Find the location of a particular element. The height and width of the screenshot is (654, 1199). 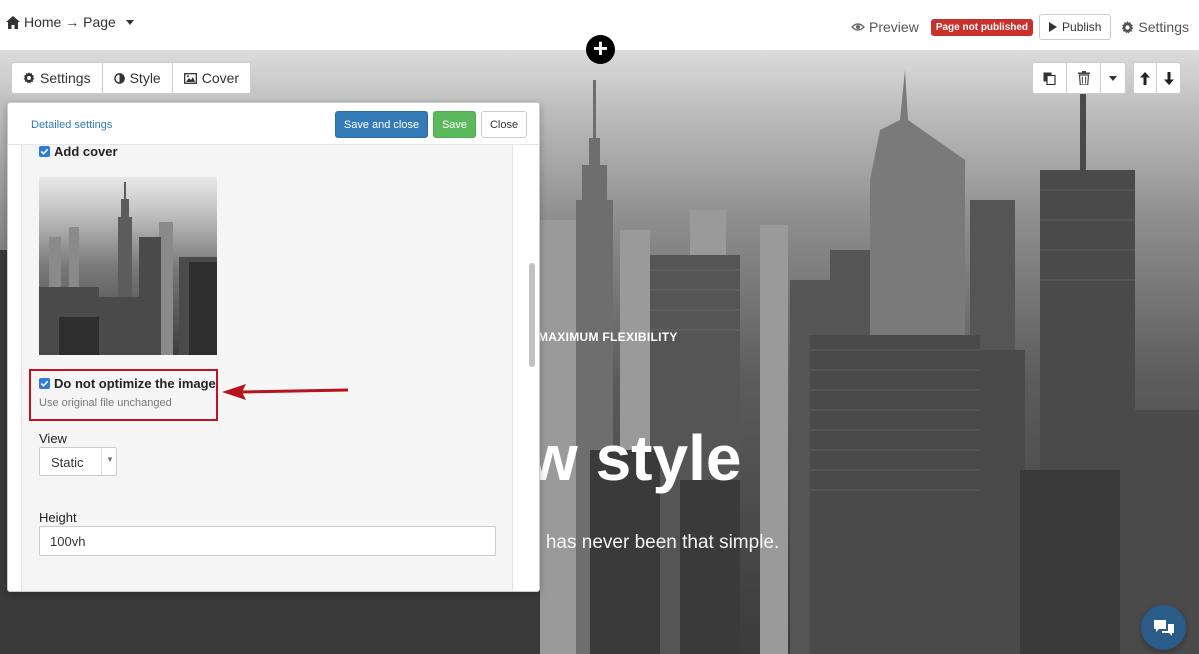

height-input: 100vh is located at coordinates (267, 541).